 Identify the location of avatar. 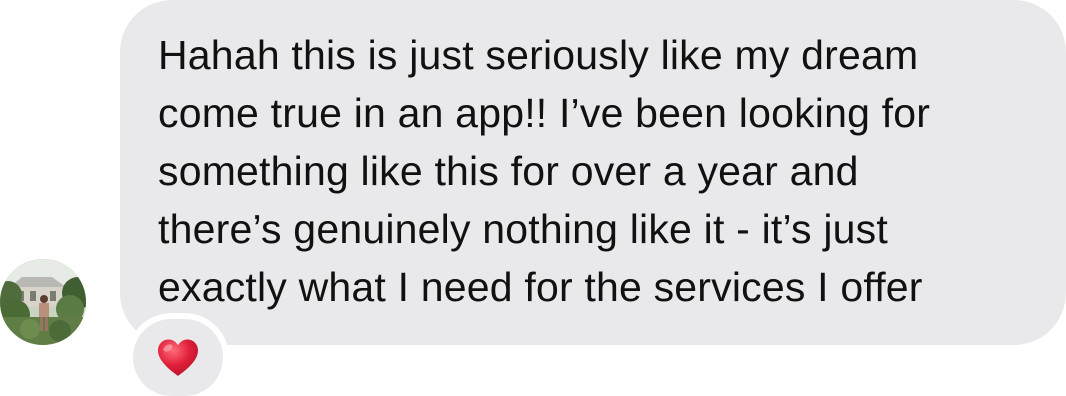
(43, 302).